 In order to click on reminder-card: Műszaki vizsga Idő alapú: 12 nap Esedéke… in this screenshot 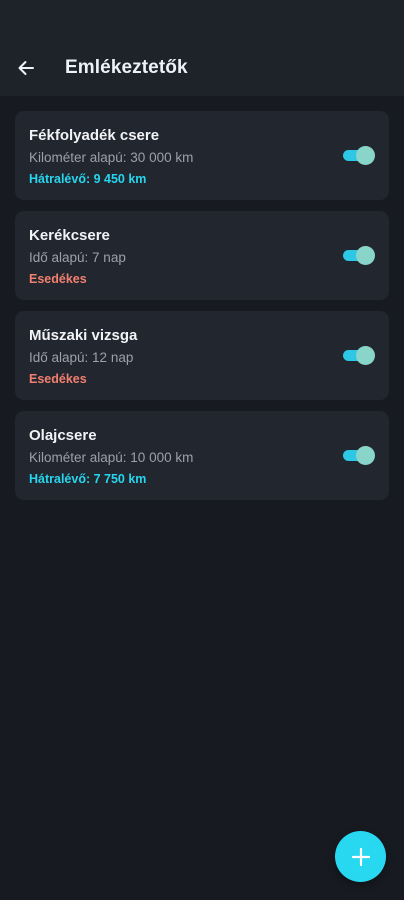, I will do `click(202, 355)`.